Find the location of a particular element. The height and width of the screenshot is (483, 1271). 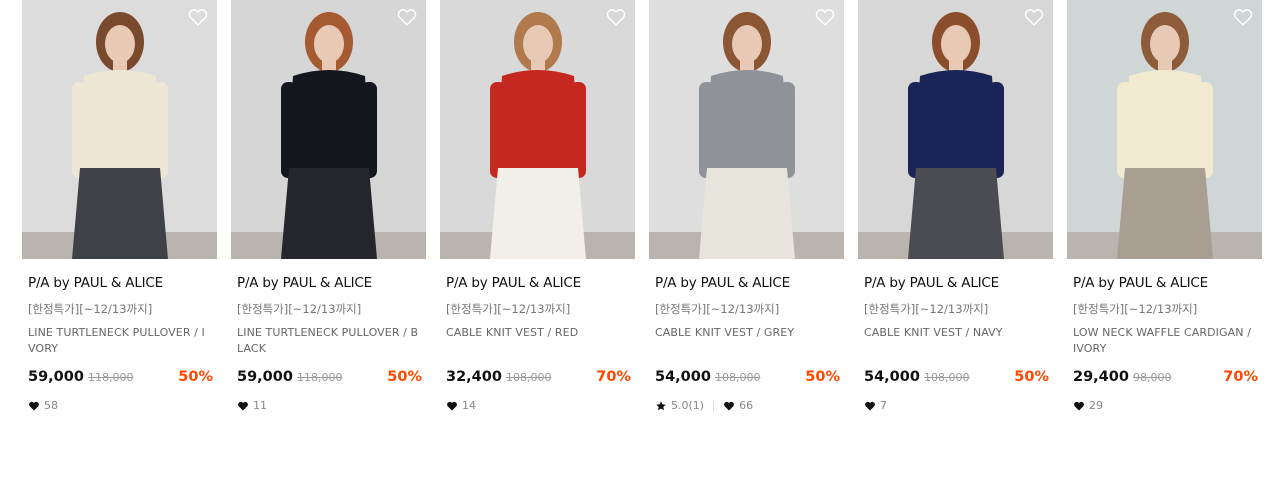

star-icon is located at coordinates (661, 405).